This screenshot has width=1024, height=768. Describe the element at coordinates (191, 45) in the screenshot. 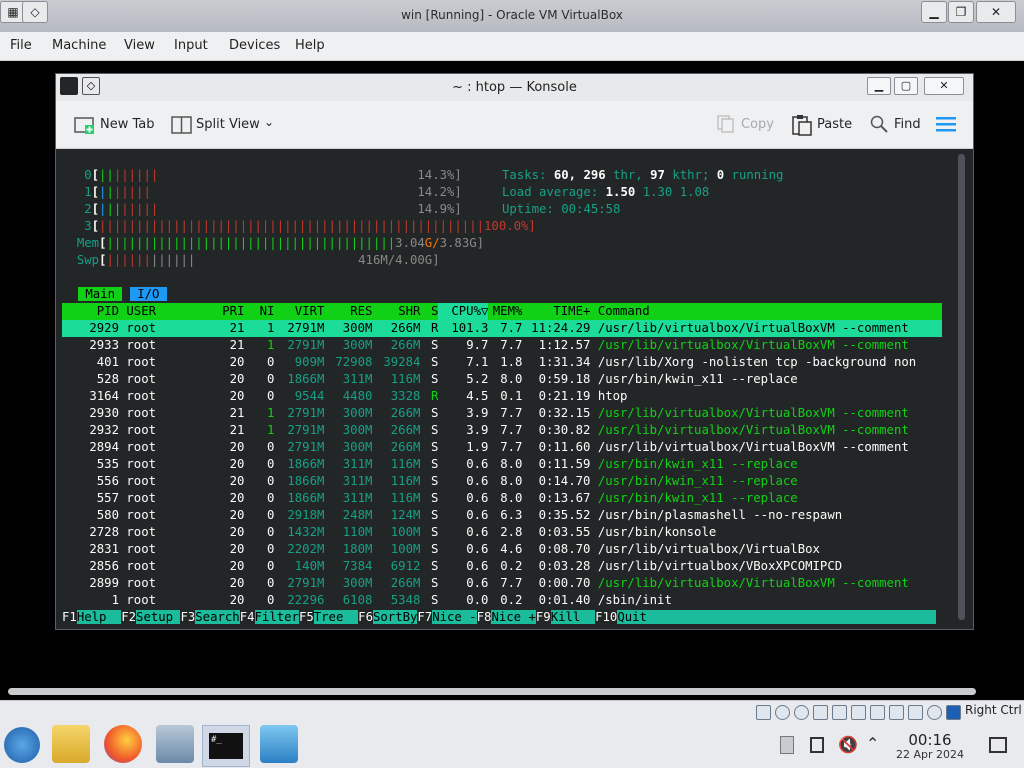

I see `menu-input: Input` at that location.